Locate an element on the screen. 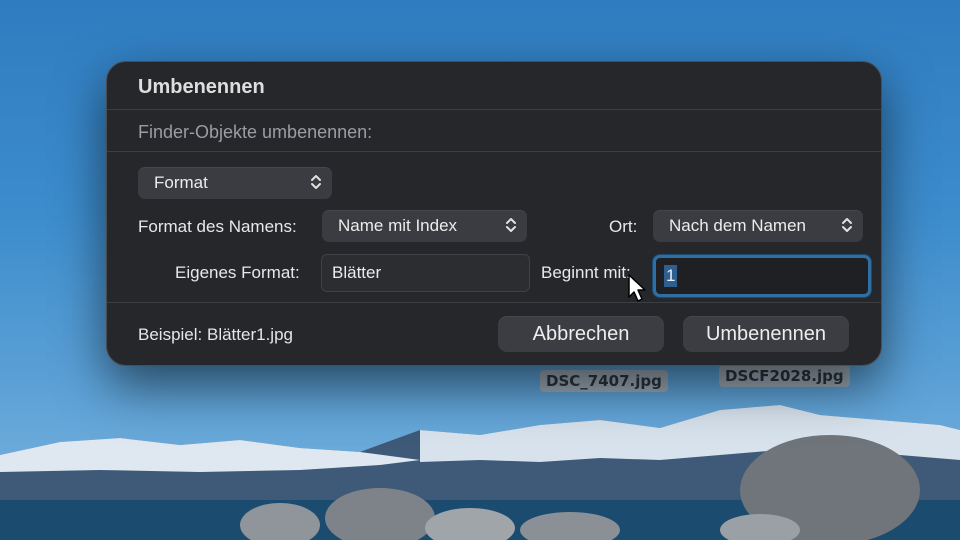  mouse-pointer-icon is located at coordinates (637, 288).